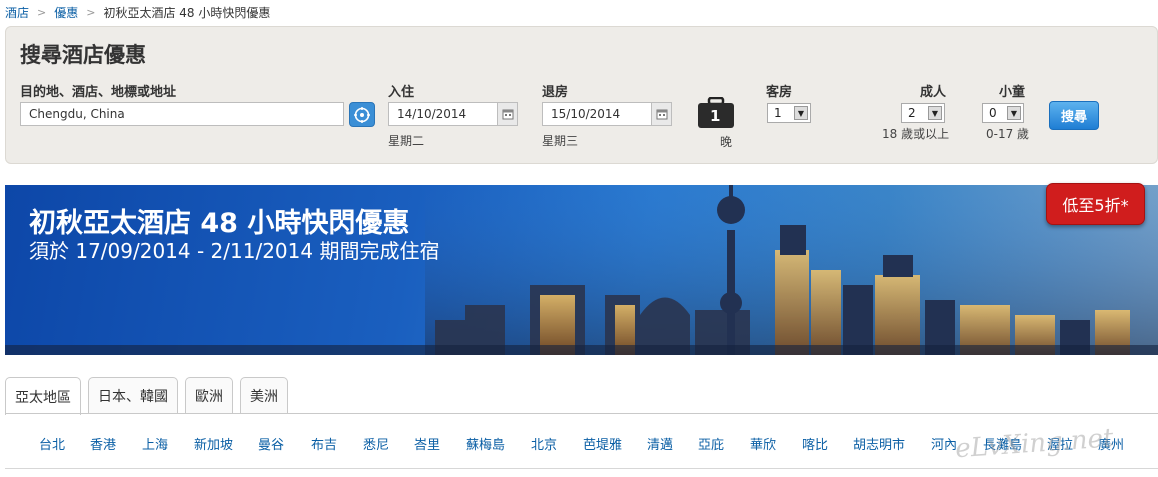 The width and height of the screenshot is (1158, 477). I want to click on watermark-text: eLvXing.net, so click(1034, 443).